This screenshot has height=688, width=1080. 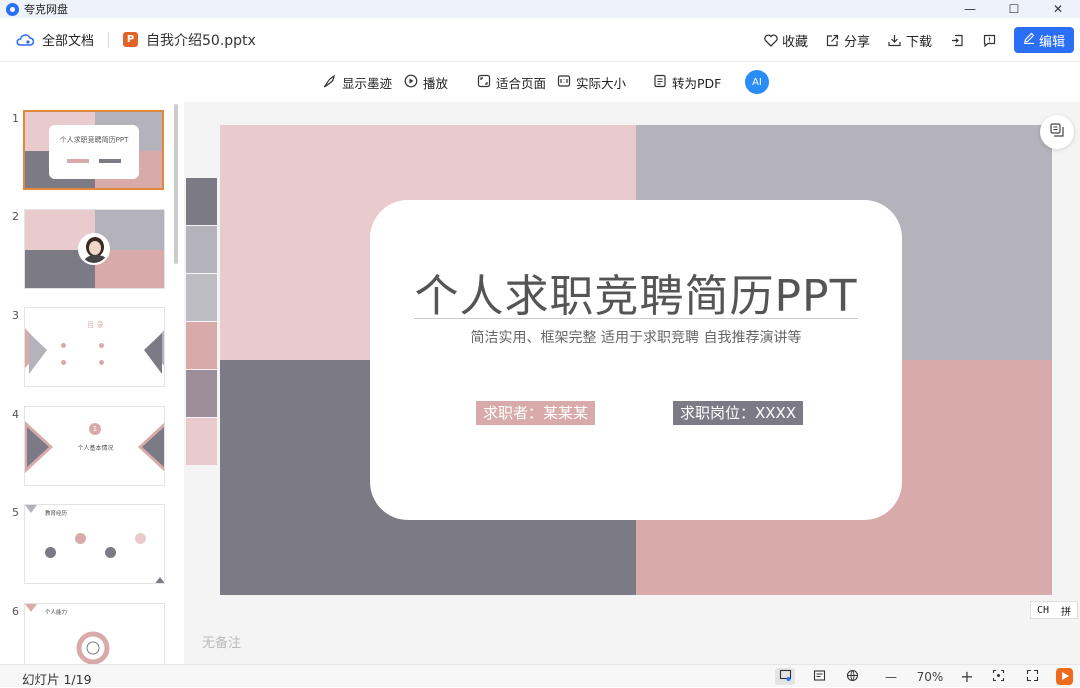 I want to click on thumbnail-slide-5: 教育经历, so click(x=94, y=544).